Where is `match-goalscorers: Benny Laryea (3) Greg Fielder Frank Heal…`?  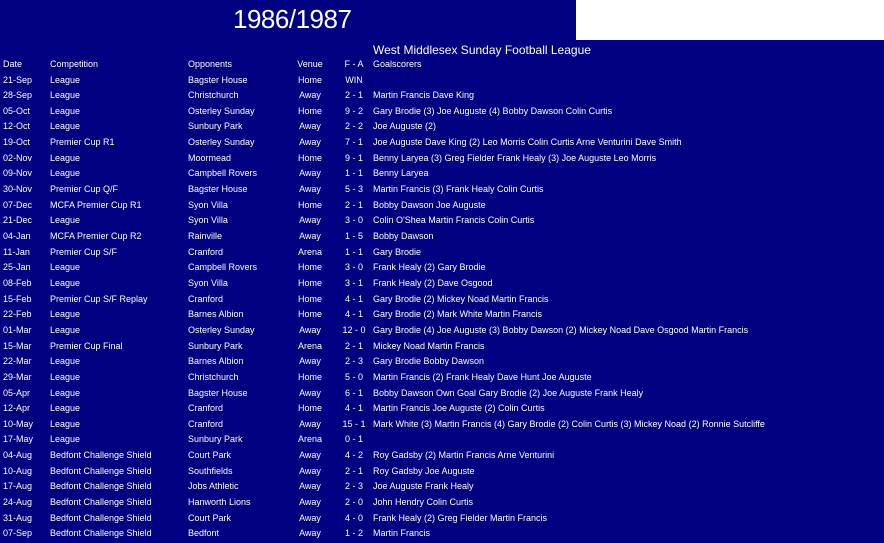 match-goalscorers: Benny Laryea (3) Greg Fielder Frank Heal… is located at coordinates (515, 157).